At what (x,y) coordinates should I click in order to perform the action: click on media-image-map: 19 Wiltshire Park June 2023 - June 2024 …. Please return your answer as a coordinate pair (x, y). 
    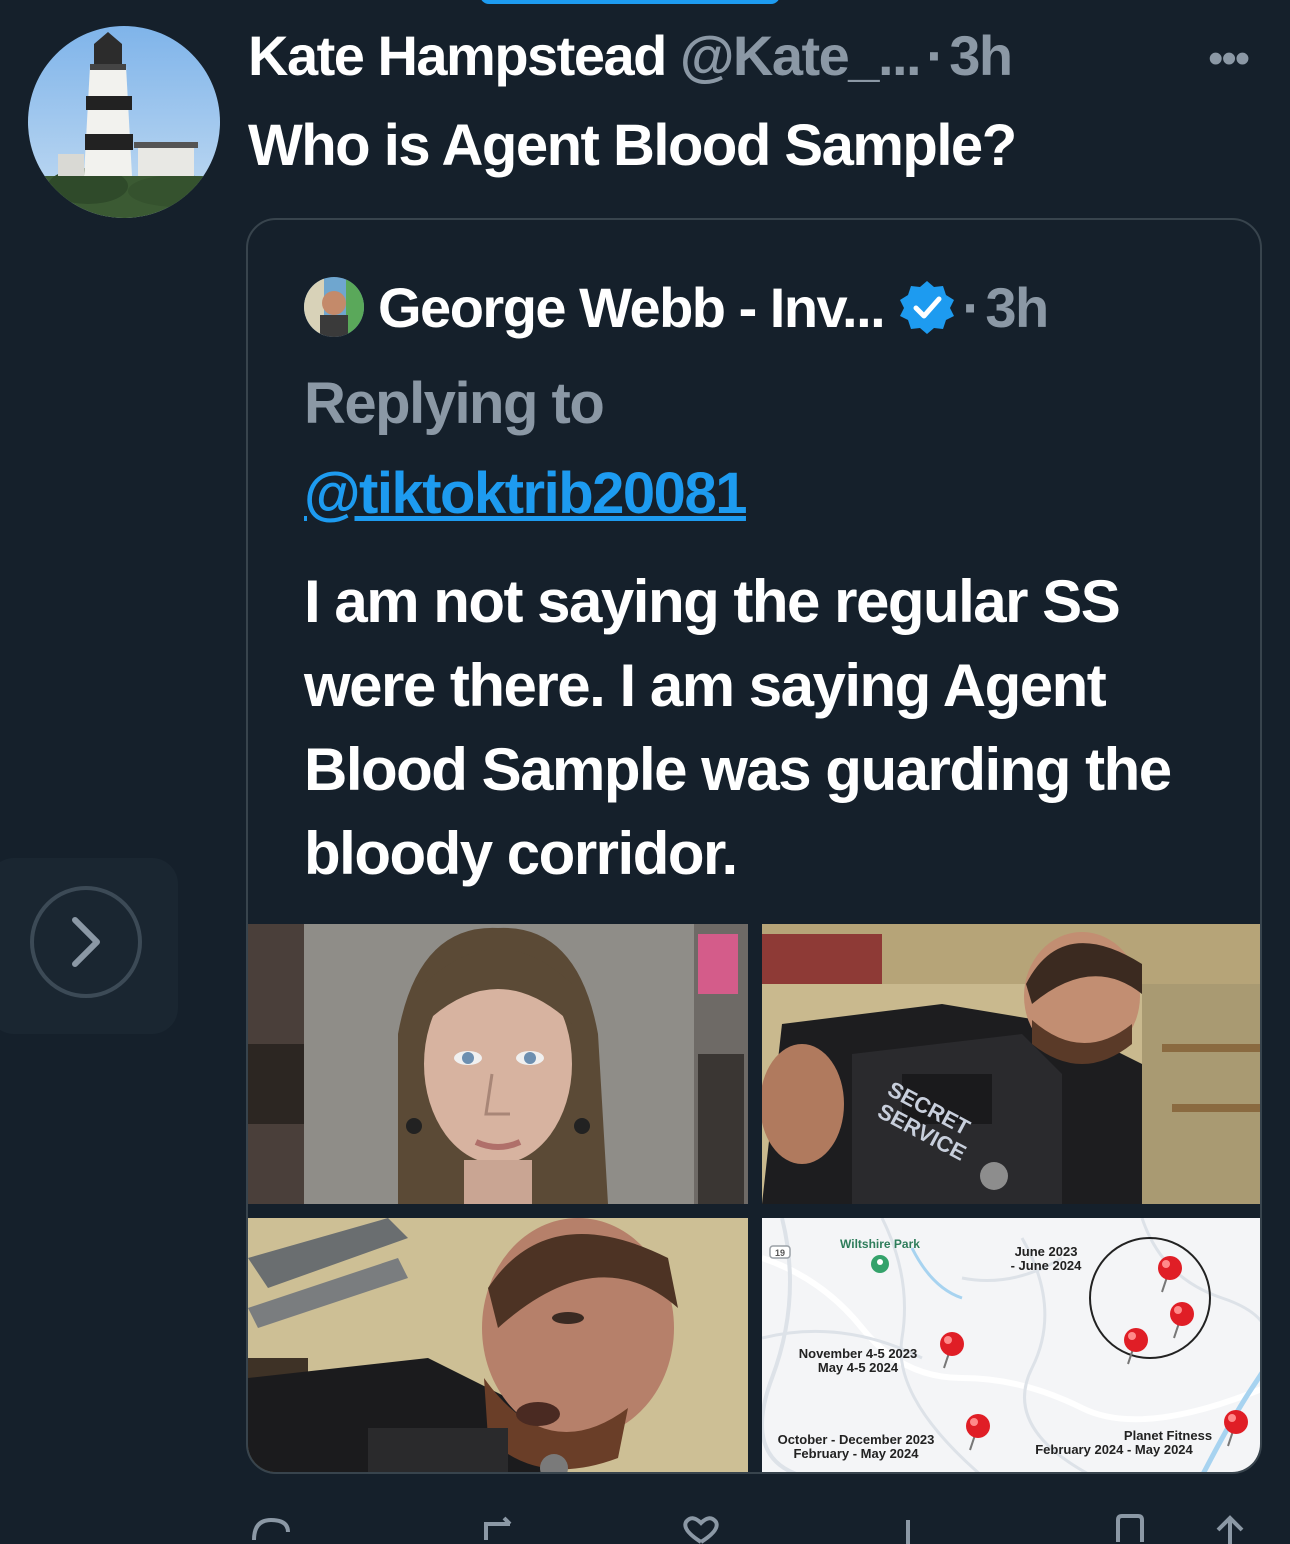
    Looking at the image, I should click on (1011, 1345).